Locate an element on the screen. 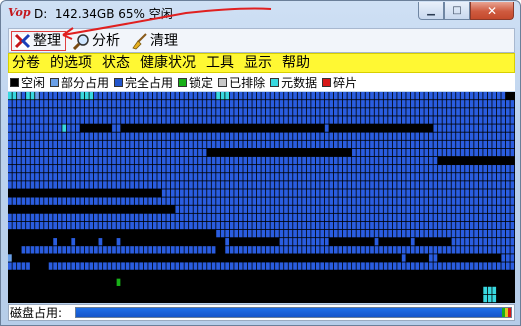 The width and height of the screenshot is (521, 326). menu-health: 健康状况 is located at coordinates (168, 63).